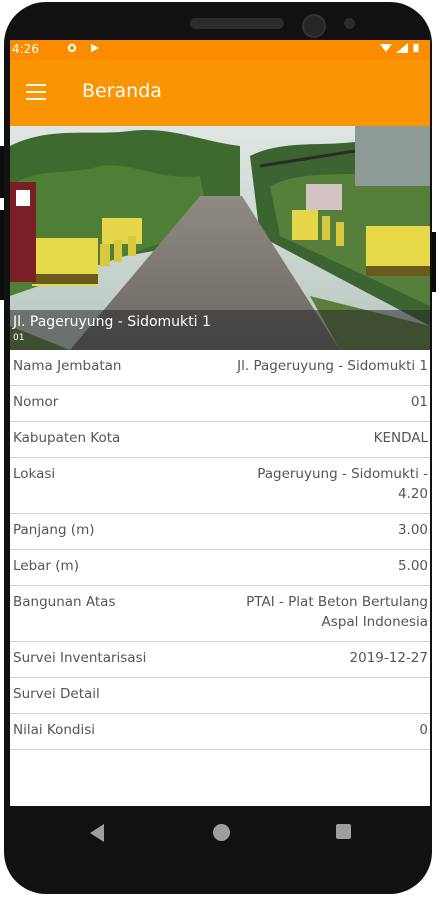 The height and width of the screenshot is (900, 439). Describe the element at coordinates (34, 474) in the screenshot. I see `detail-label: Lokasi` at that location.